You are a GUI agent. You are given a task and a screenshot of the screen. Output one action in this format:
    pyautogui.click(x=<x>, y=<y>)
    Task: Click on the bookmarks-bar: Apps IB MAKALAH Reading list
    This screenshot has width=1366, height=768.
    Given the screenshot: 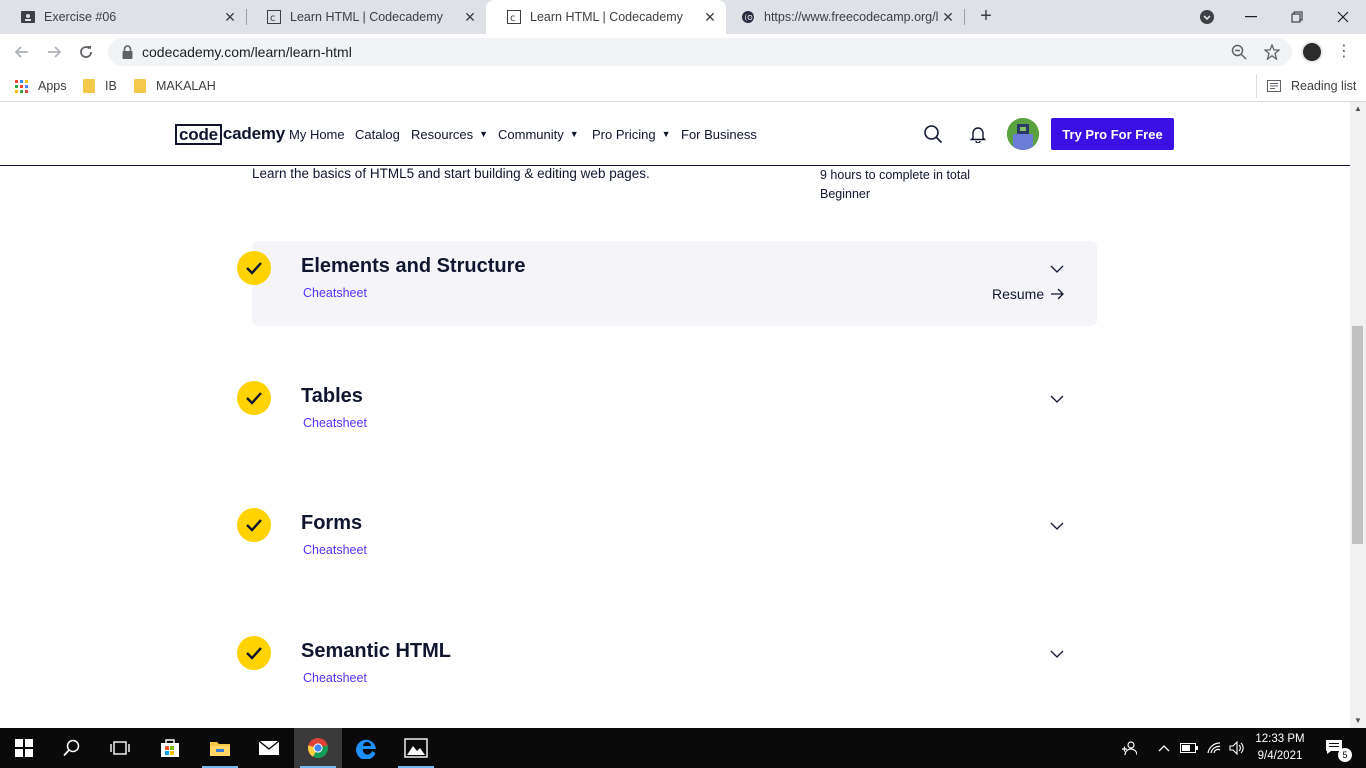 What is the action you would take?
    pyautogui.click(x=683, y=86)
    